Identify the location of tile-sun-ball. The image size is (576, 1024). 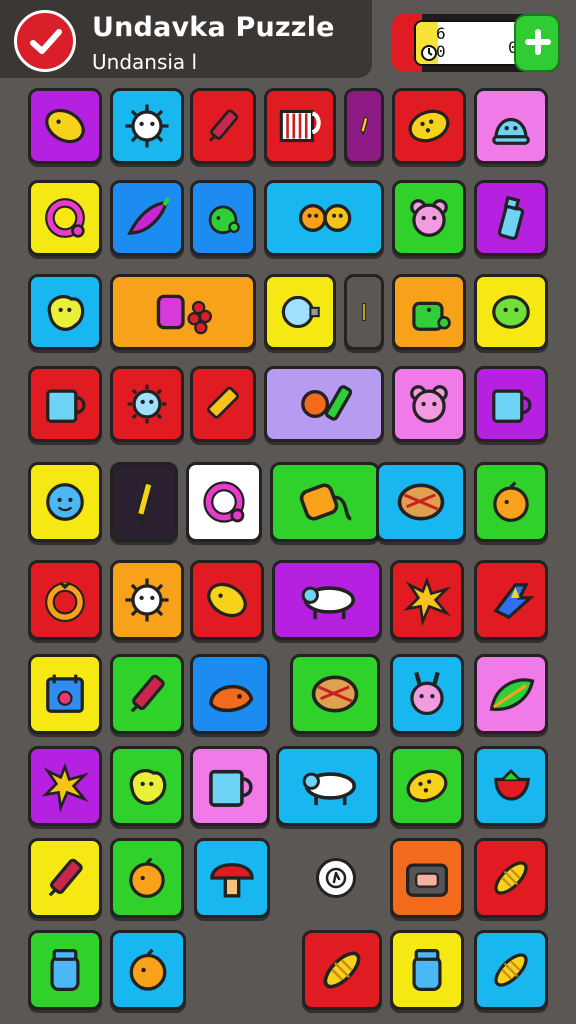
(147, 600).